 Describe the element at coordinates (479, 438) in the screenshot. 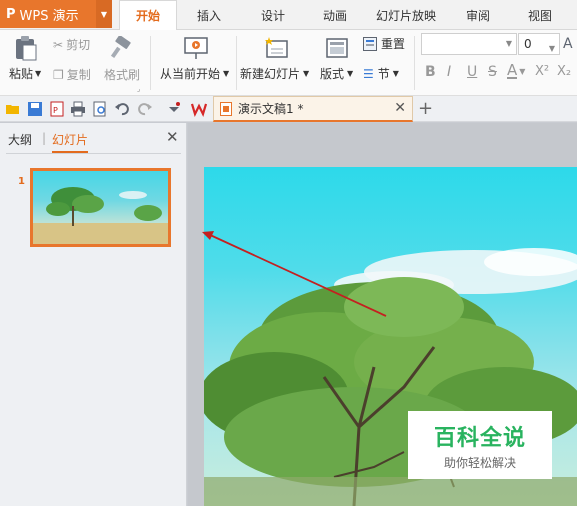

I see `watermark-title: 百科全说` at that location.